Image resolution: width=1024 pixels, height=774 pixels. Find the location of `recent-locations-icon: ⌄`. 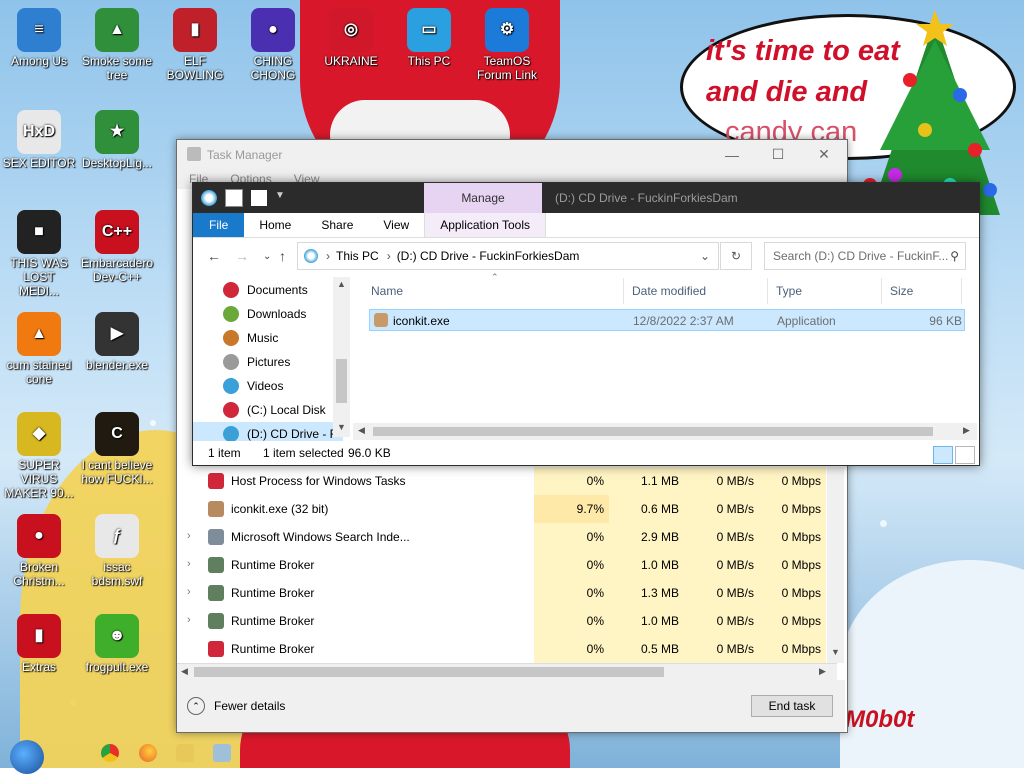

recent-locations-icon: ⌄ is located at coordinates (267, 256).